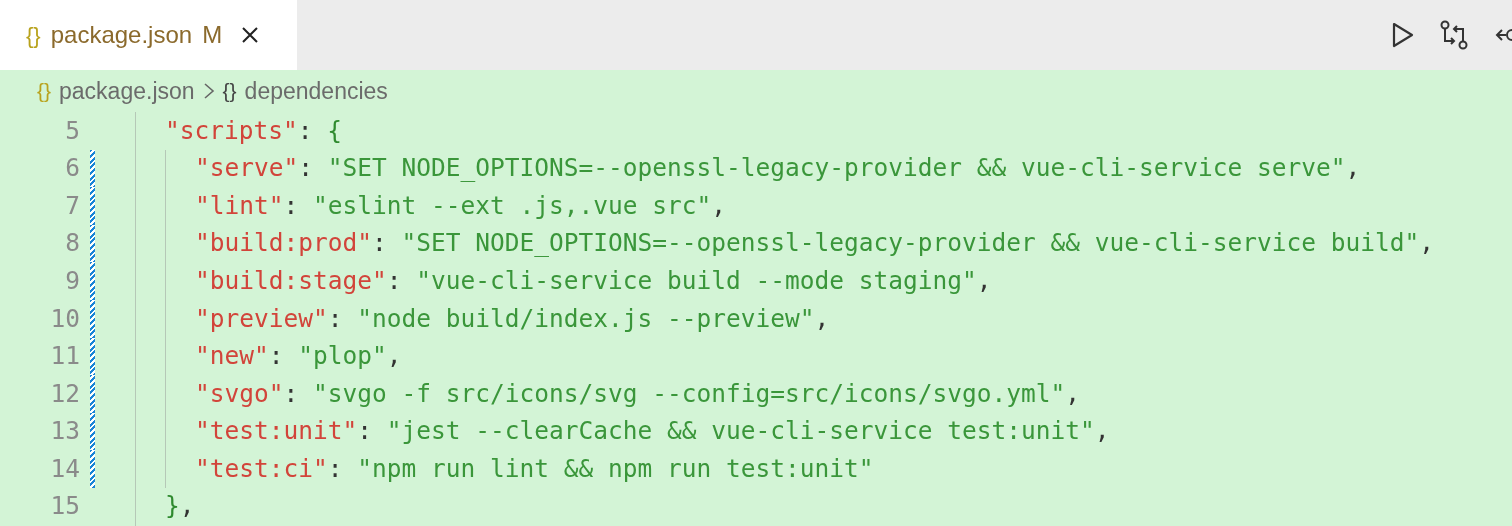 The image size is (1512, 526). What do you see at coordinates (180, 506) in the screenshot?
I see `code-line: },` at bounding box center [180, 506].